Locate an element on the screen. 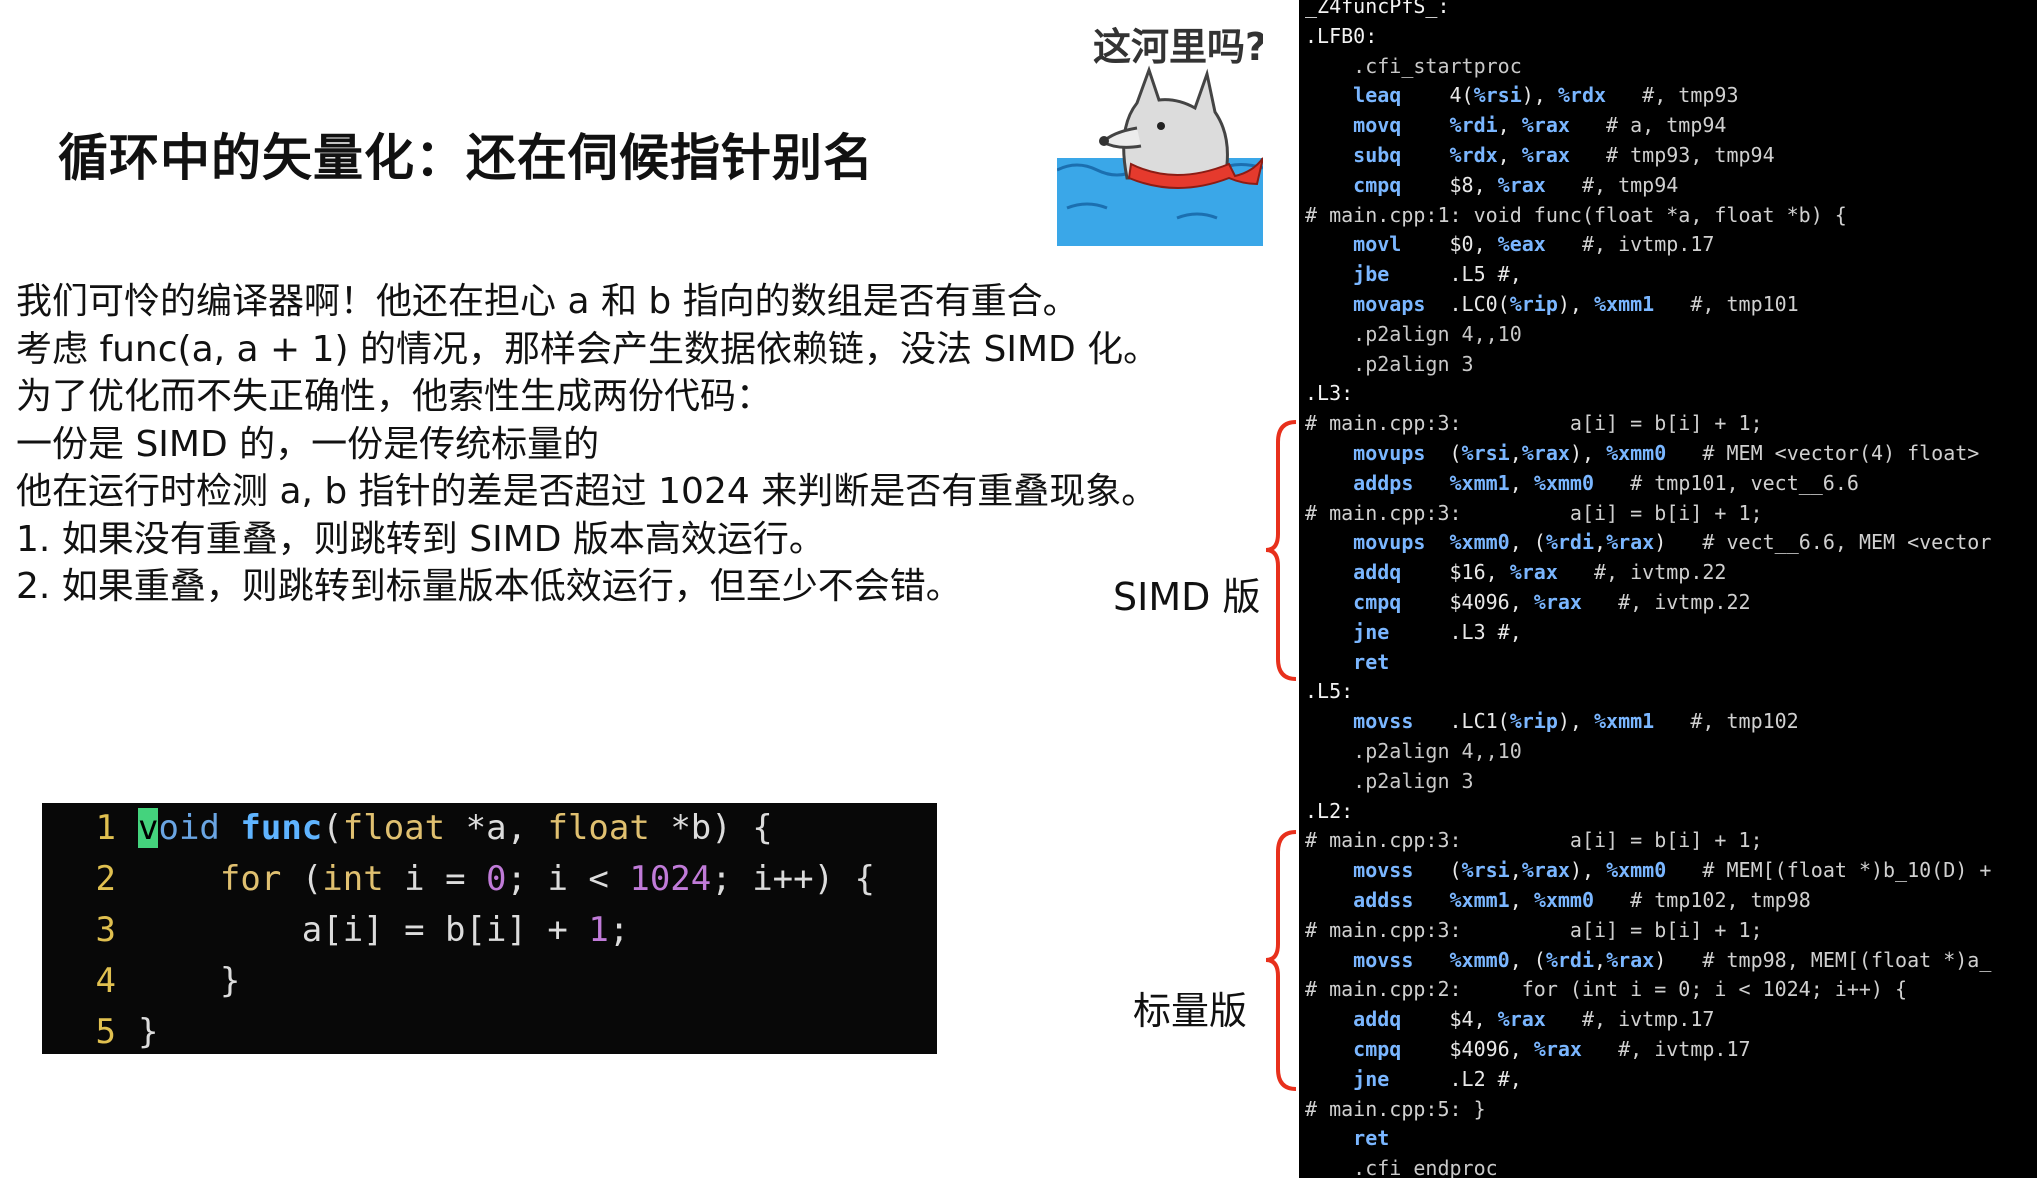  asm-operands: $16, %rax is located at coordinates (1503, 572).